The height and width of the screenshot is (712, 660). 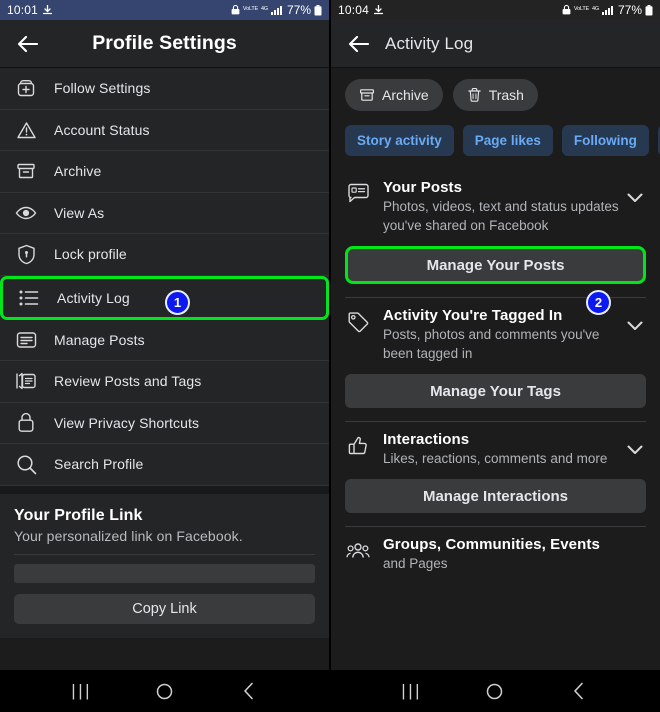 What do you see at coordinates (26, 340) in the screenshot?
I see `manage-posts-icon` at bounding box center [26, 340].